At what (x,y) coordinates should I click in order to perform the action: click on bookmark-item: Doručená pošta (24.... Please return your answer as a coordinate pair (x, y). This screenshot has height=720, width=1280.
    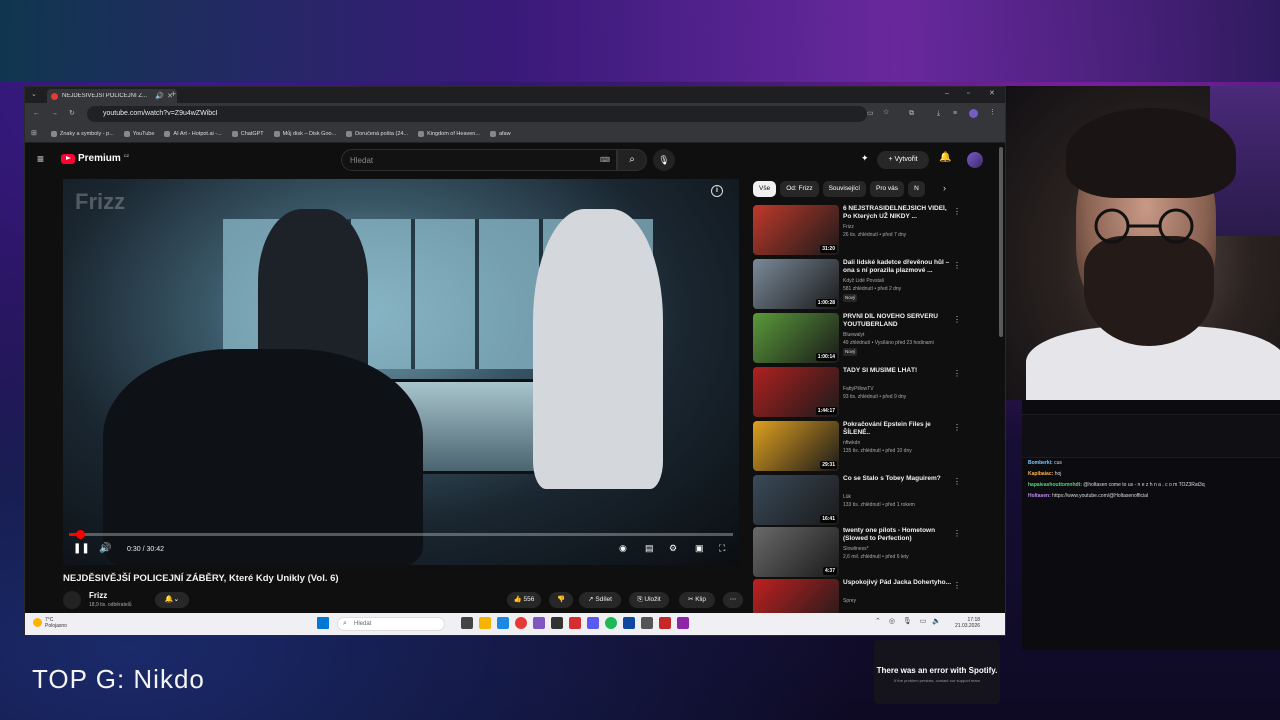
    Looking at the image, I should click on (377, 133).